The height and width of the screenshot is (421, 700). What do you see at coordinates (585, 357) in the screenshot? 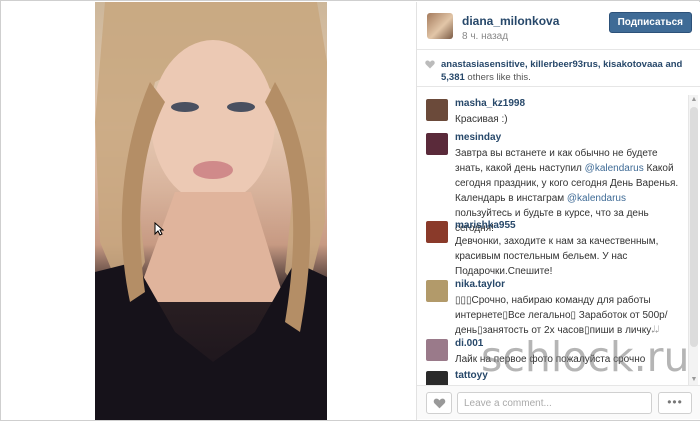
I see `watermark-text: schlock.ru` at bounding box center [585, 357].